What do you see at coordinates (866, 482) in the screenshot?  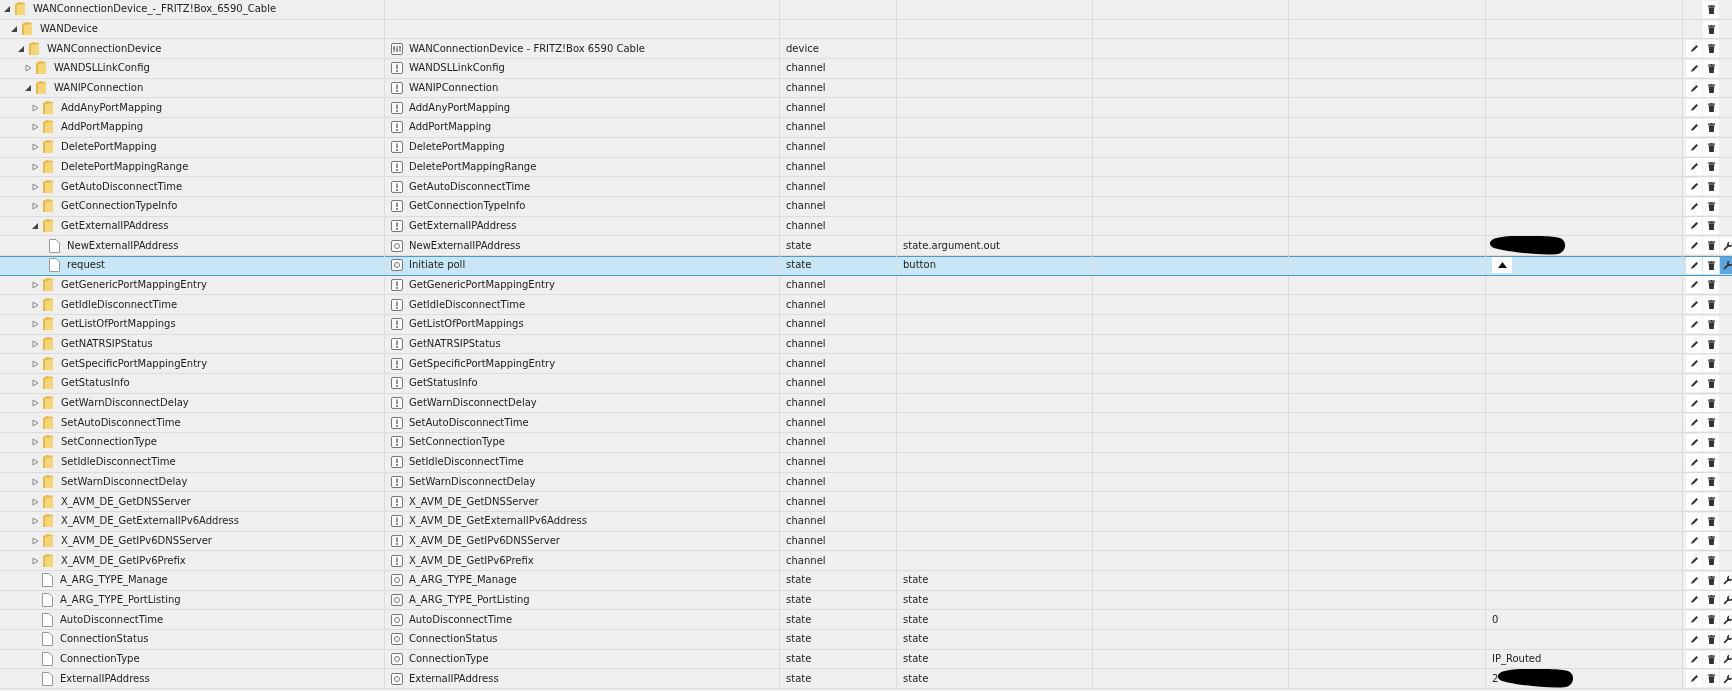 I see `table-row: SetWarnDisconnectDelay SetWarnDisconnectDelay channel` at bounding box center [866, 482].